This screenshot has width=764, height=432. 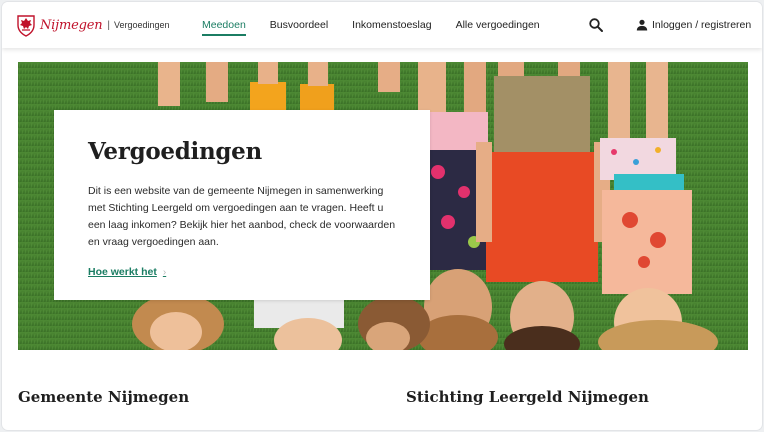 I want to click on nav-item-meedoen: Meedoen, so click(x=224, y=25).